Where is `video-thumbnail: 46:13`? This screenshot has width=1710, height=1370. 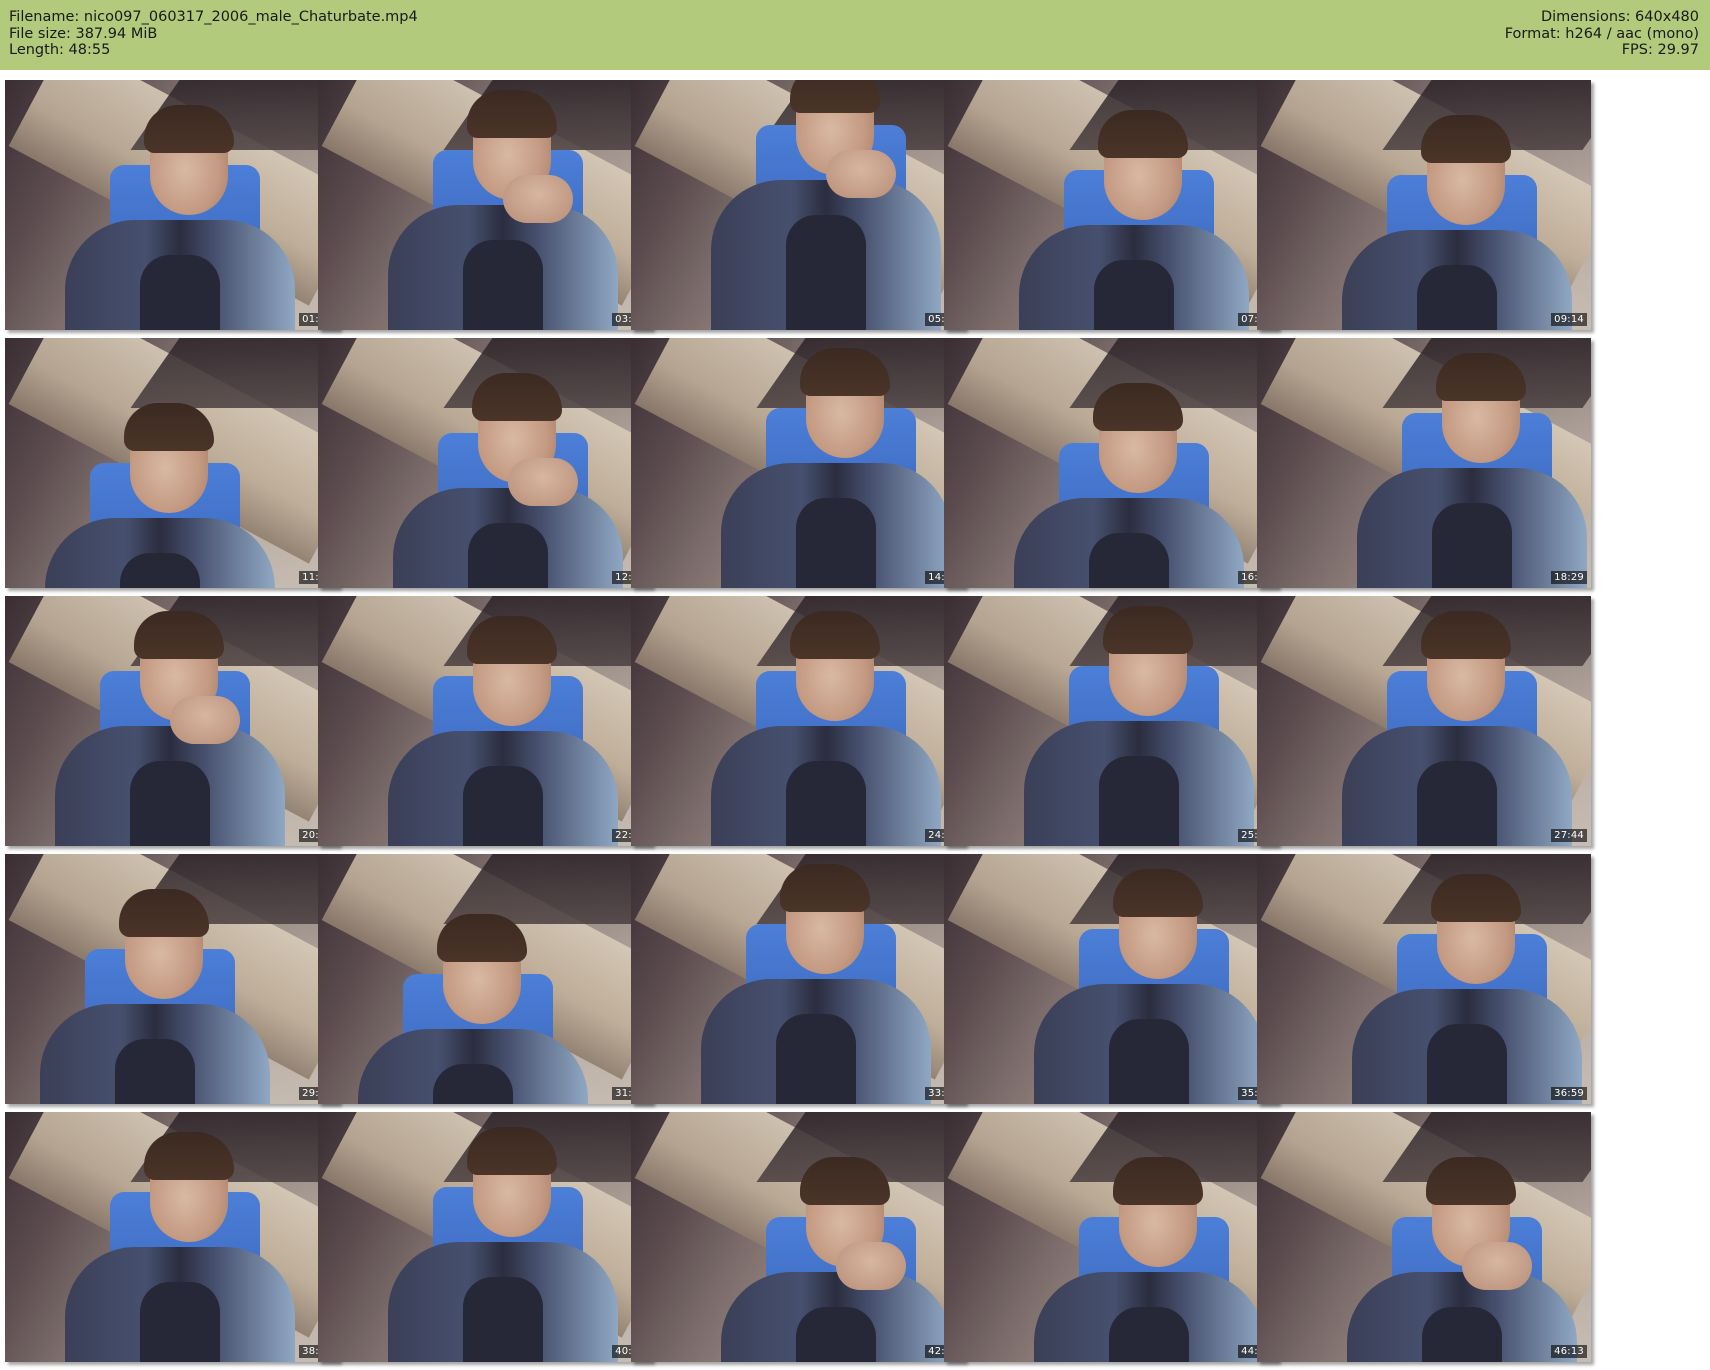 video-thumbnail: 46:13 is located at coordinates (1424, 1237).